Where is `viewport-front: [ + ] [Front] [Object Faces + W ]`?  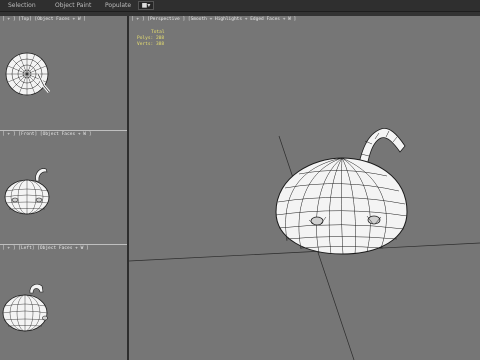
viewport-front: [ + ] [Front] [Object Faces + W ] is located at coordinates (63, 187).